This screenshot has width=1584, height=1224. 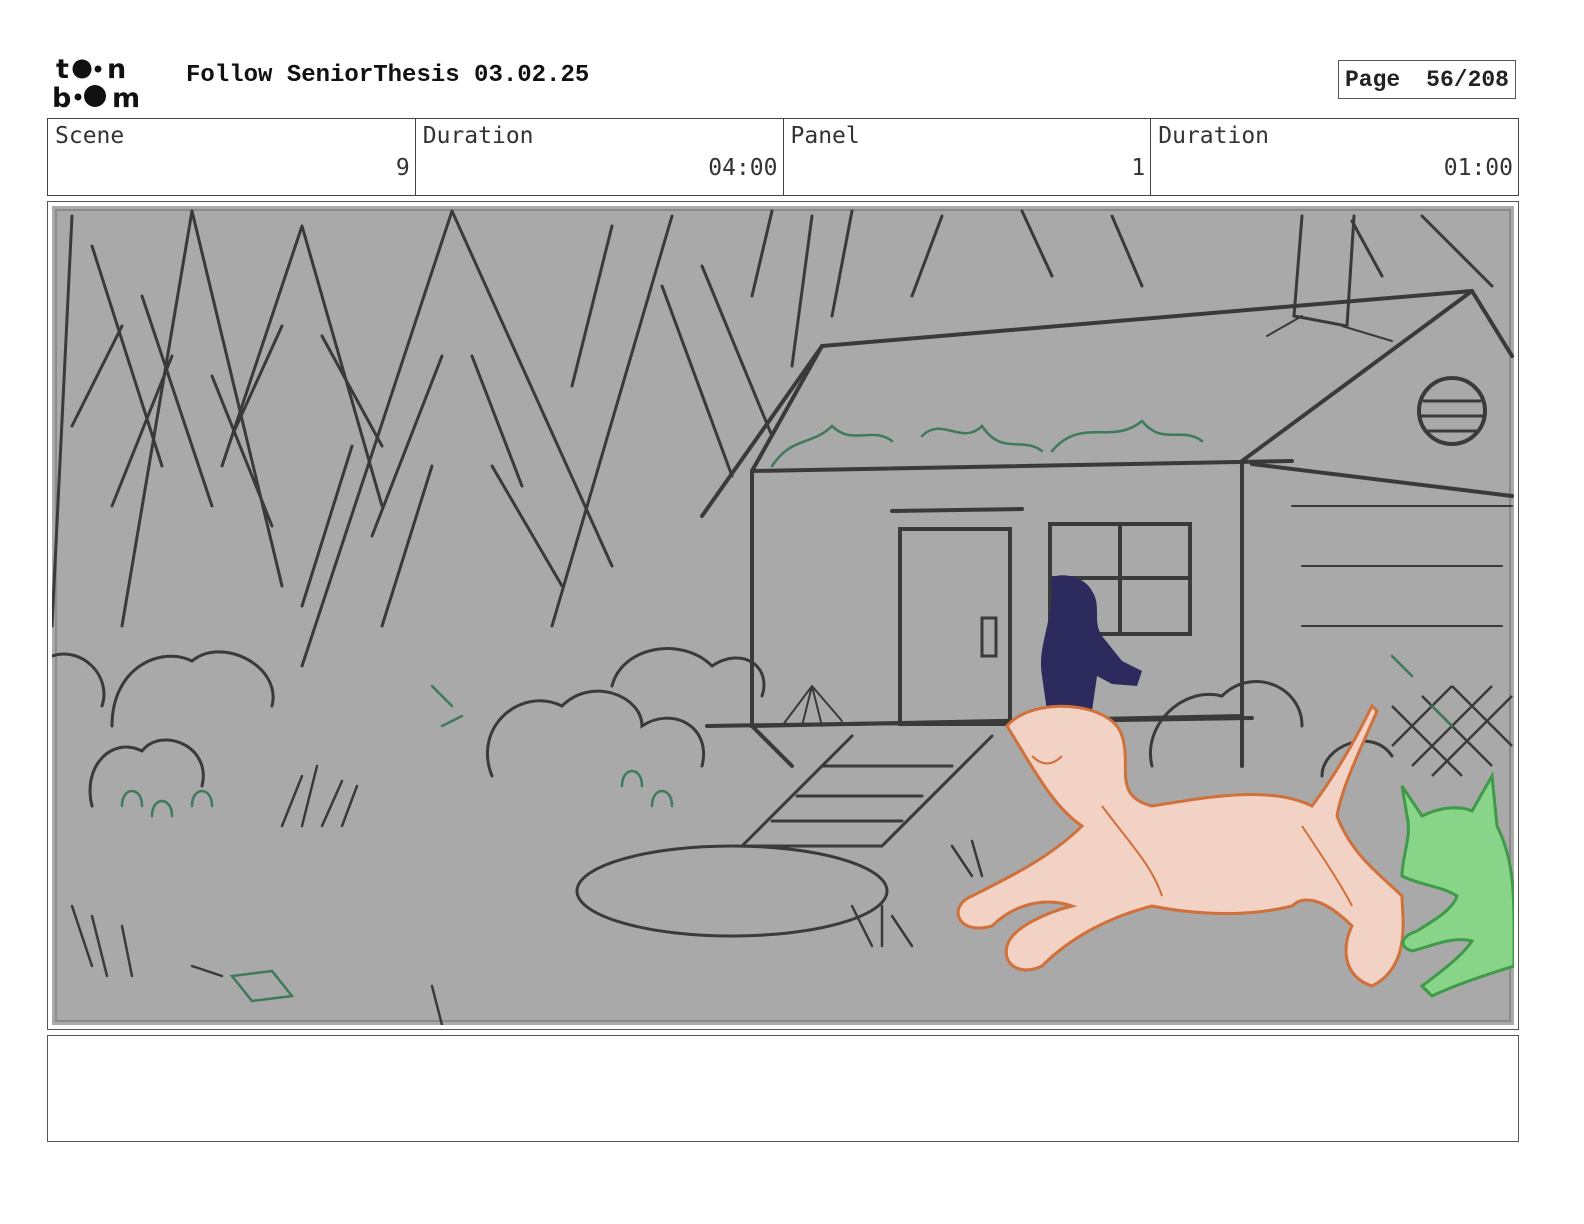 What do you see at coordinates (1478, 168) in the screenshot?
I see `panel-duration-value: 01:00` at bounding box center [1478, 168].